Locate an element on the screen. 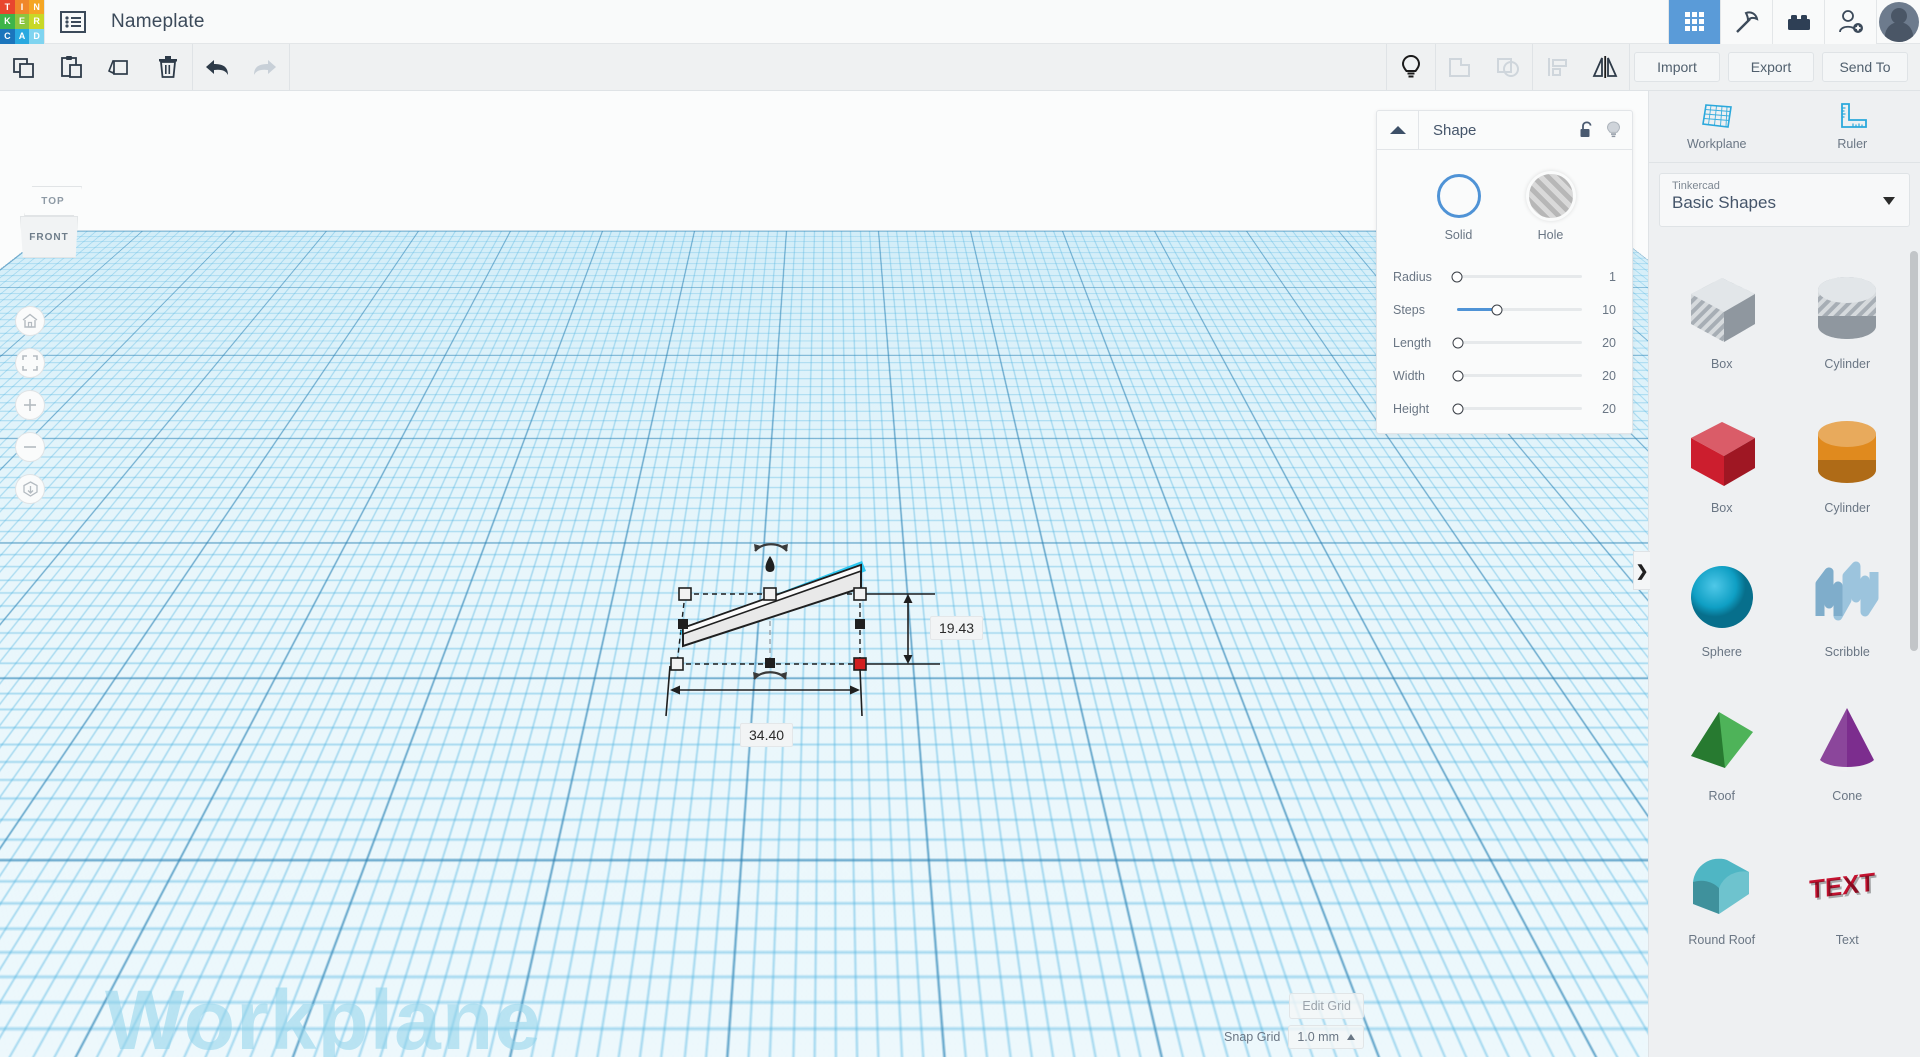 The image size is (1920, 1057). duplicate-button is located at coordinates (120, 67).